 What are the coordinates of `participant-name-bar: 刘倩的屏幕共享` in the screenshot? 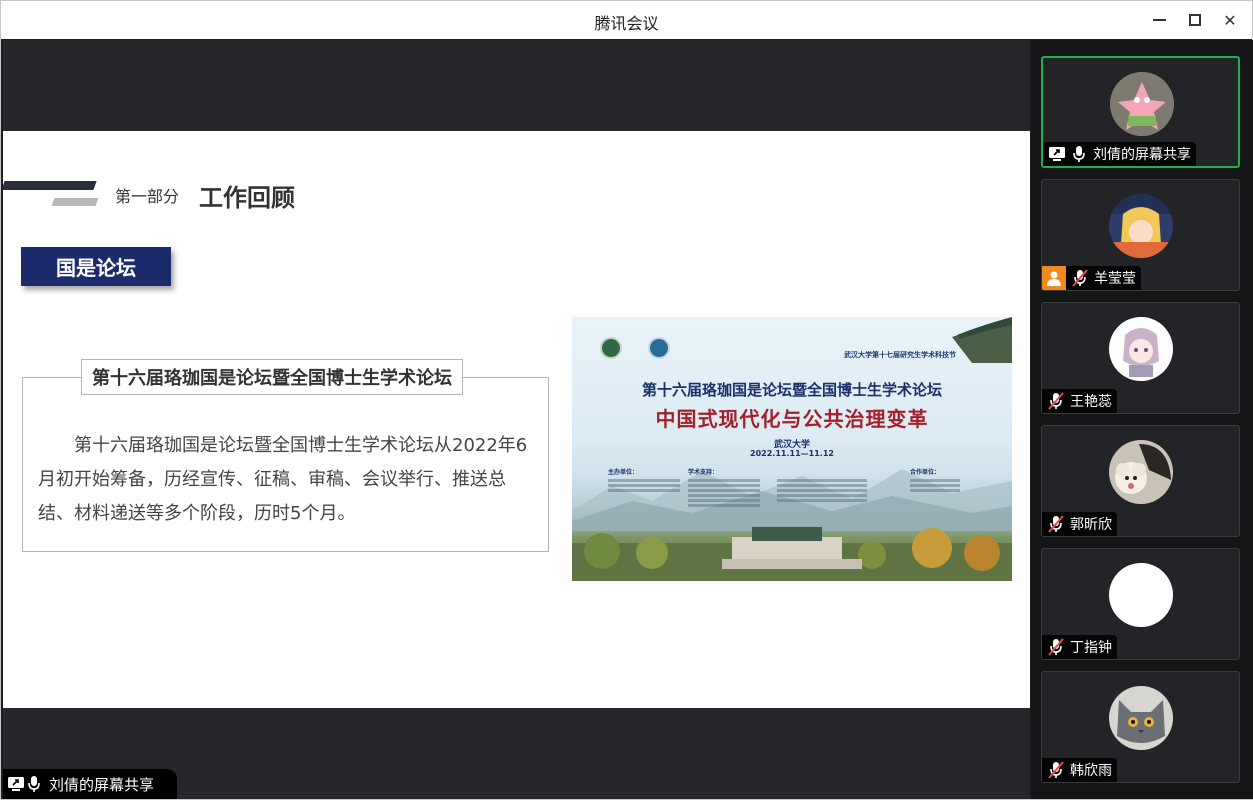 It's located at (1119, 154).